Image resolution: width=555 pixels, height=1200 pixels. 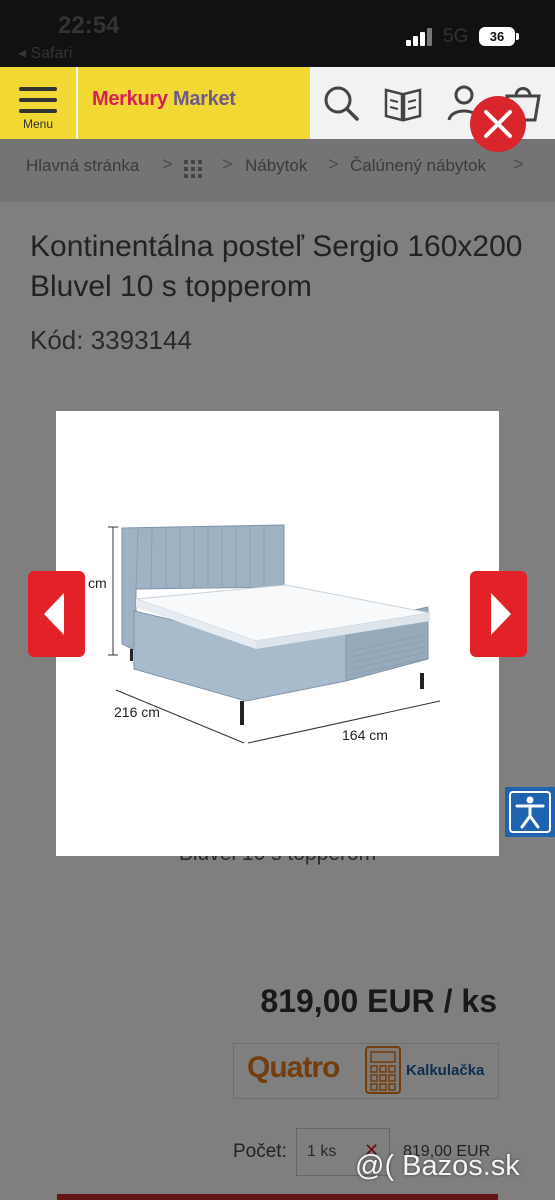 What do you see at coordinates (130, 99) in the screenshot?
I see `logo-part1: Merkury` at bounding box center [130, 99].